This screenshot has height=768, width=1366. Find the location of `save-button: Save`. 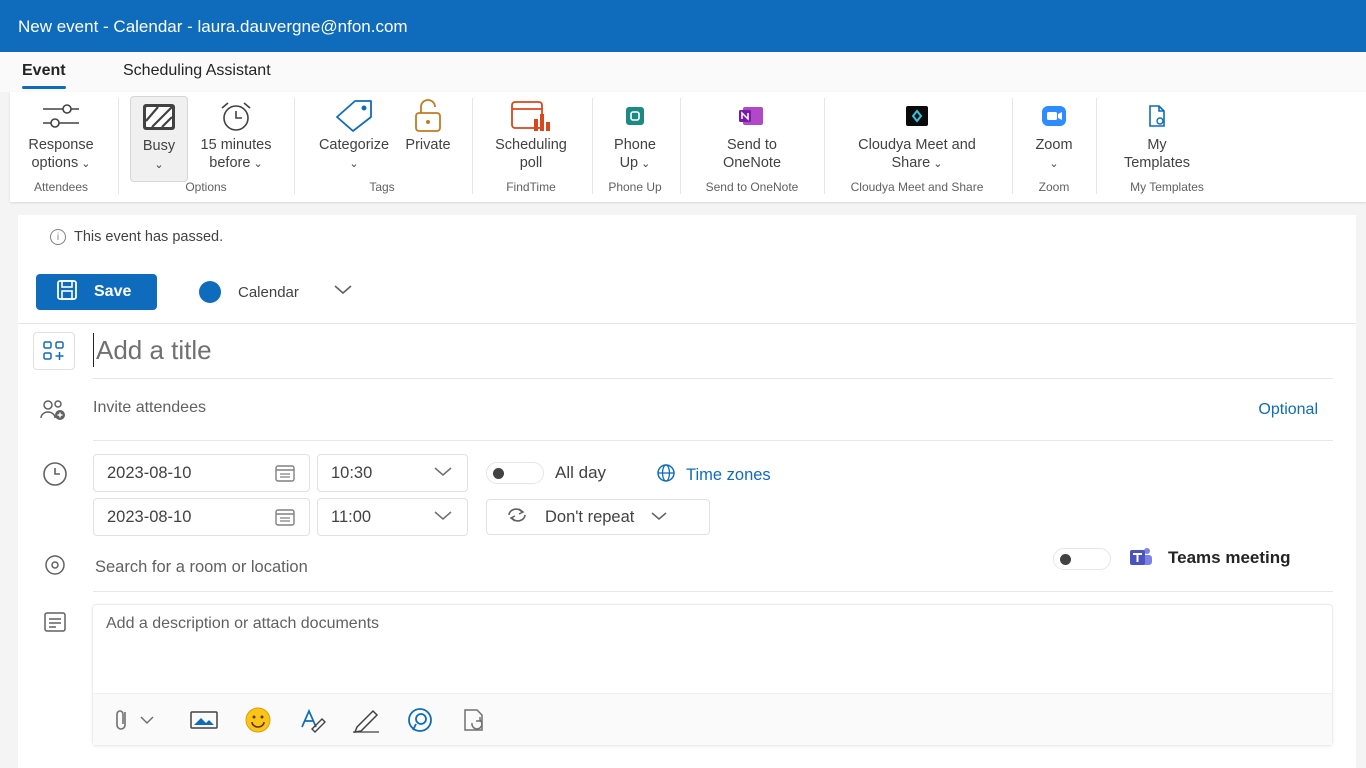

save-button: Save is located at coordinates (96, 292).